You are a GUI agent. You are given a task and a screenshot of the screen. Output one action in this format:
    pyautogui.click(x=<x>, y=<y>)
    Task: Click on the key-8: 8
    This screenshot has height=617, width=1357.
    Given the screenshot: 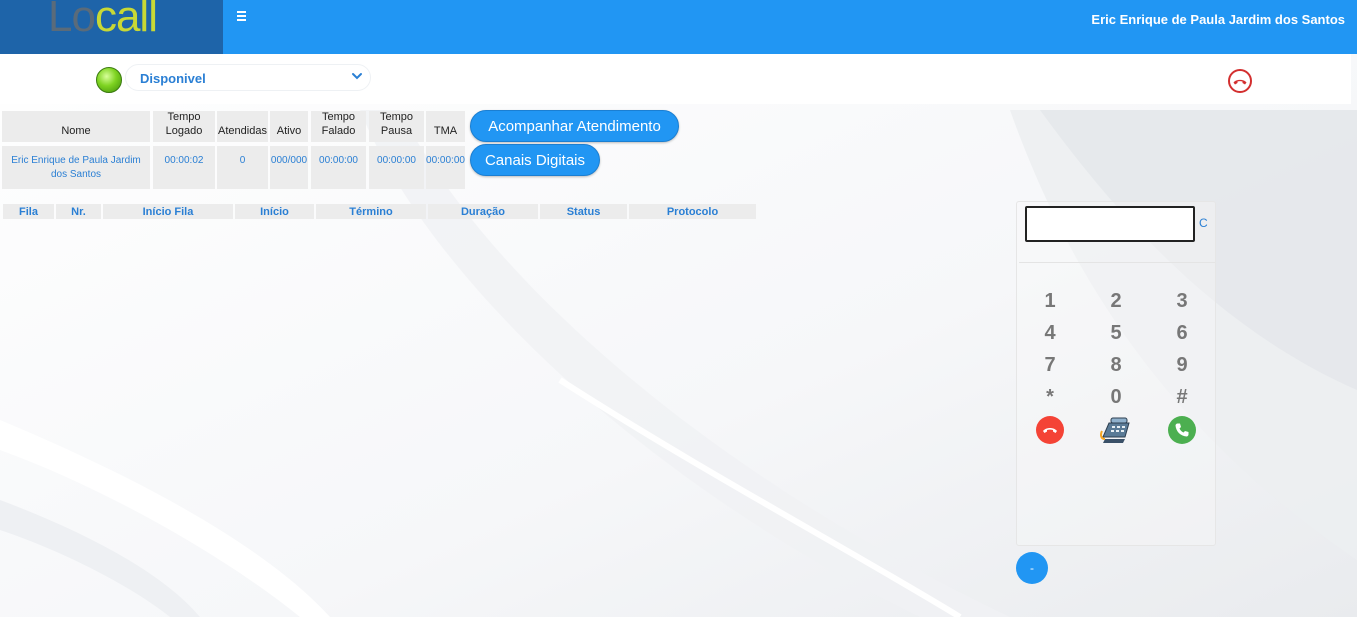 What is the action you would take?
    pyautogui.click(x=1116, y=365)
    